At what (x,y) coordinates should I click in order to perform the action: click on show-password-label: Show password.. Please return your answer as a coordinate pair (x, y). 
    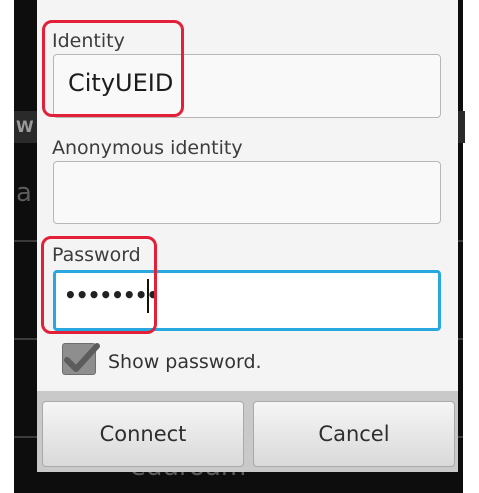
    Looking at the image, I should click on (185, 362).